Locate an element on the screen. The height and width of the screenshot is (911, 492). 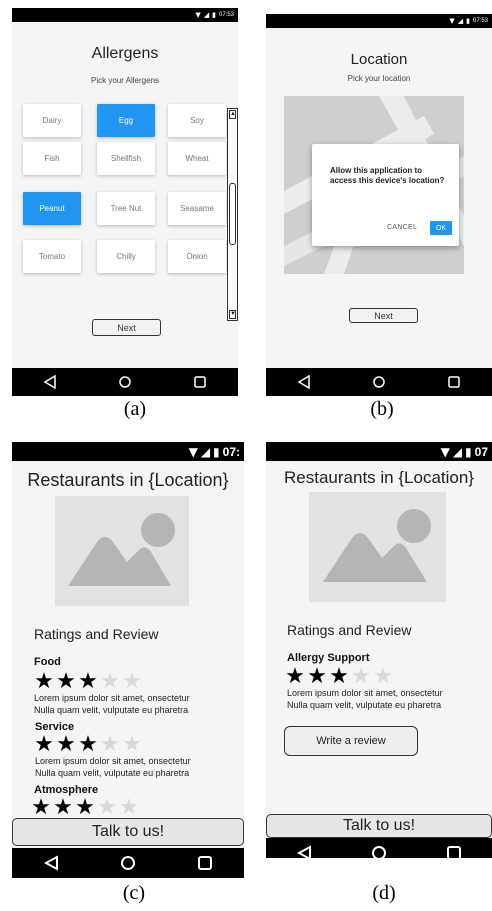
page-subtitle: Pick your location is located at coordinates (379, 78).